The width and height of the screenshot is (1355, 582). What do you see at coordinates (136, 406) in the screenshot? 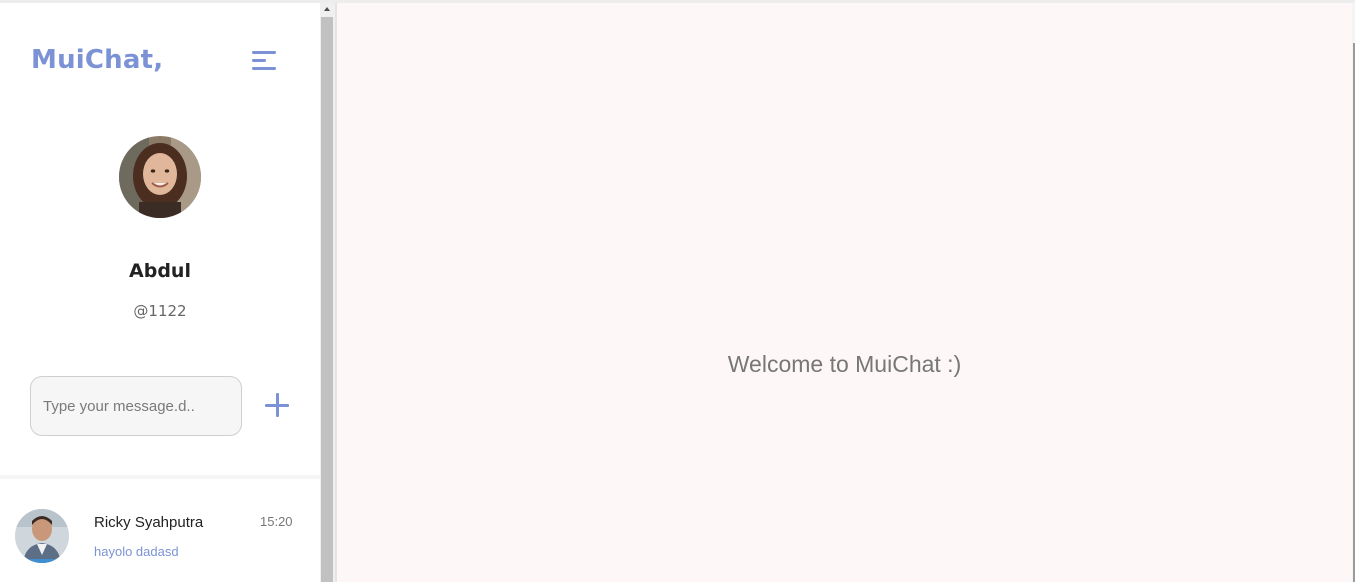
I see `message-input` at bounding box center [136, 406].